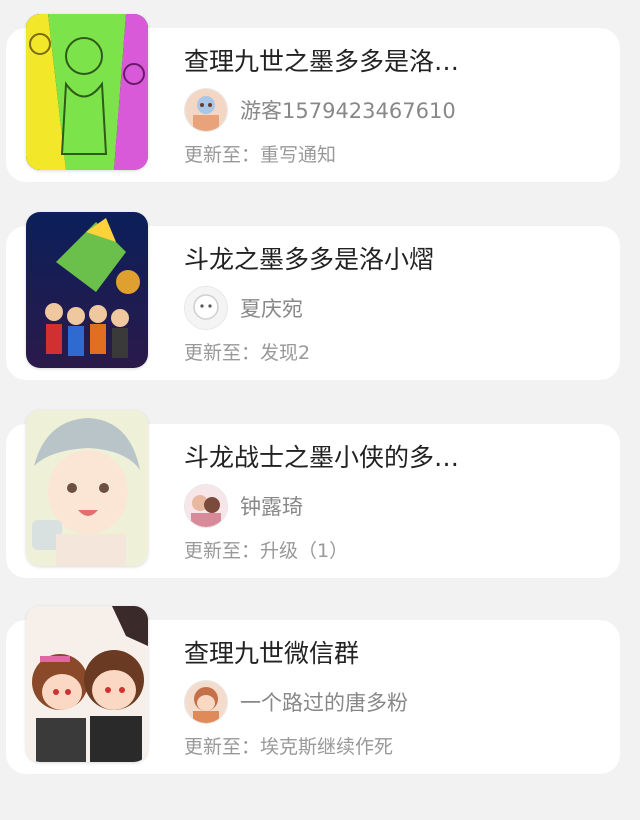 This screenshot has width=640, height=820. What do you see at coordinates (298, 155) in the screenshot?
I see `update-chapter: 重写通知` at bounding box center [298, 155].